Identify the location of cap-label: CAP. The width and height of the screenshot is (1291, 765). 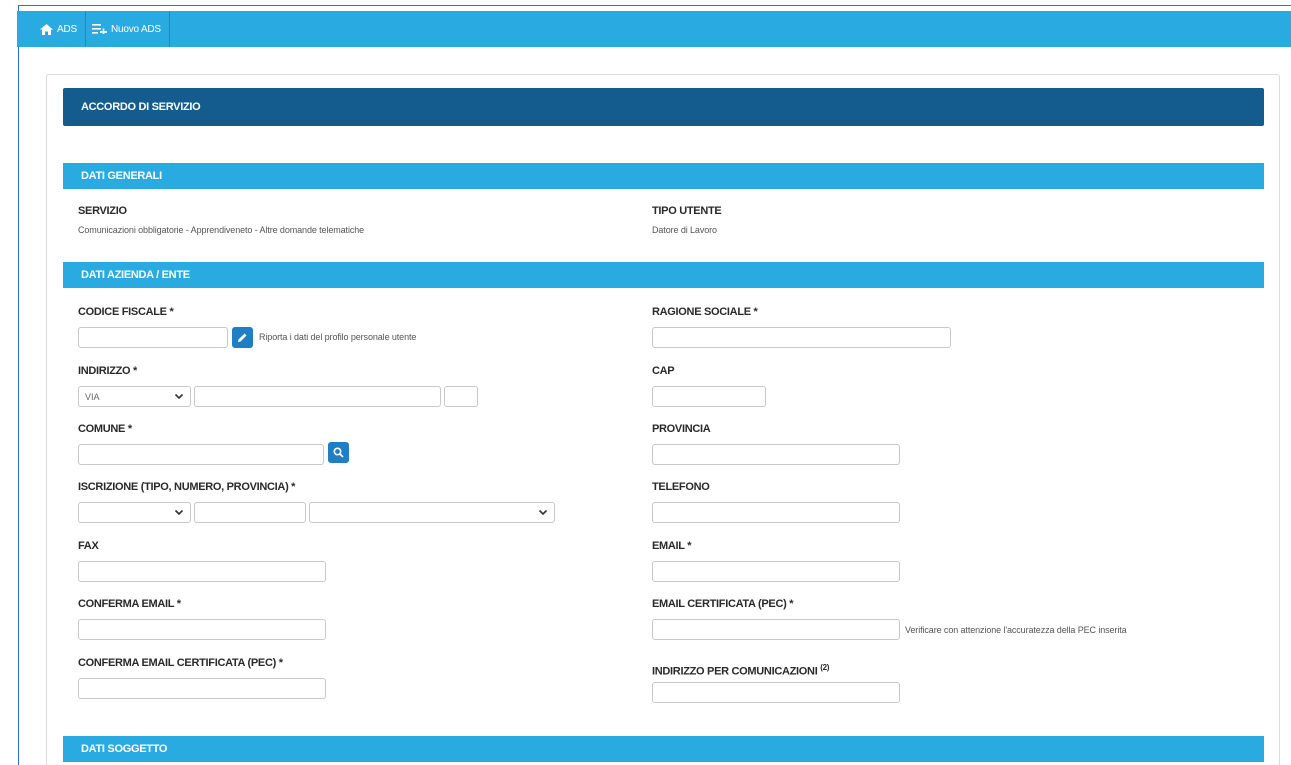
(663, 371).